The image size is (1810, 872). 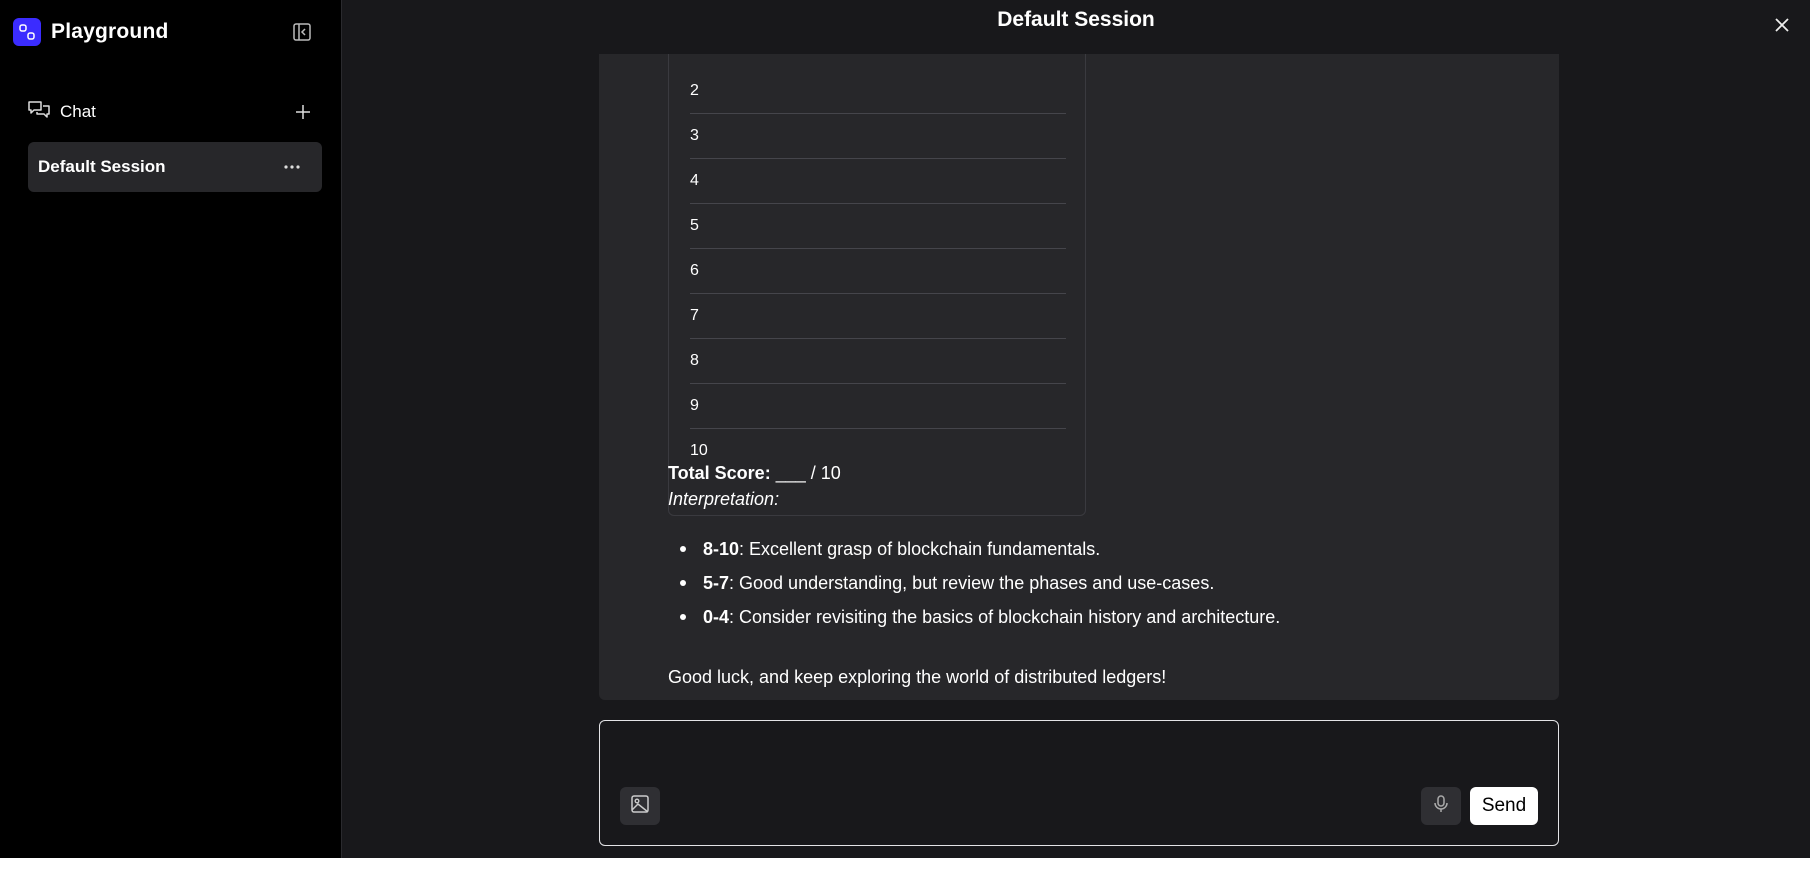 I want to click on send-button: Send, so click(x=1504, y=806).